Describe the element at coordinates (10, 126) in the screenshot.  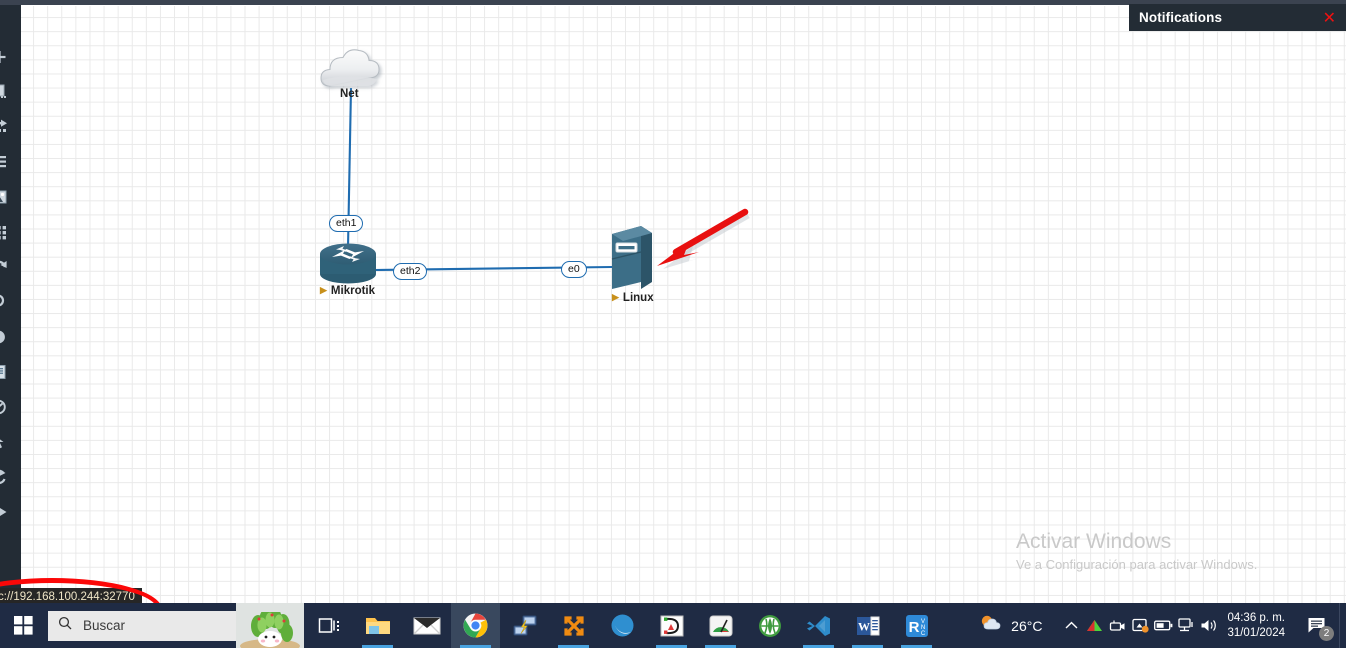
I see `link-arrow-icon` at that location.